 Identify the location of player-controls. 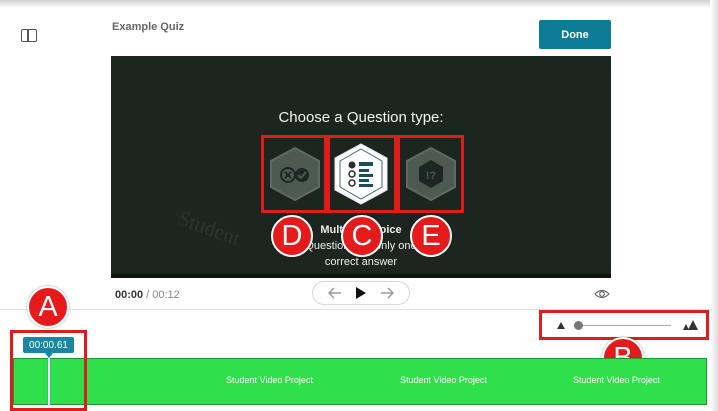
(361, 293).